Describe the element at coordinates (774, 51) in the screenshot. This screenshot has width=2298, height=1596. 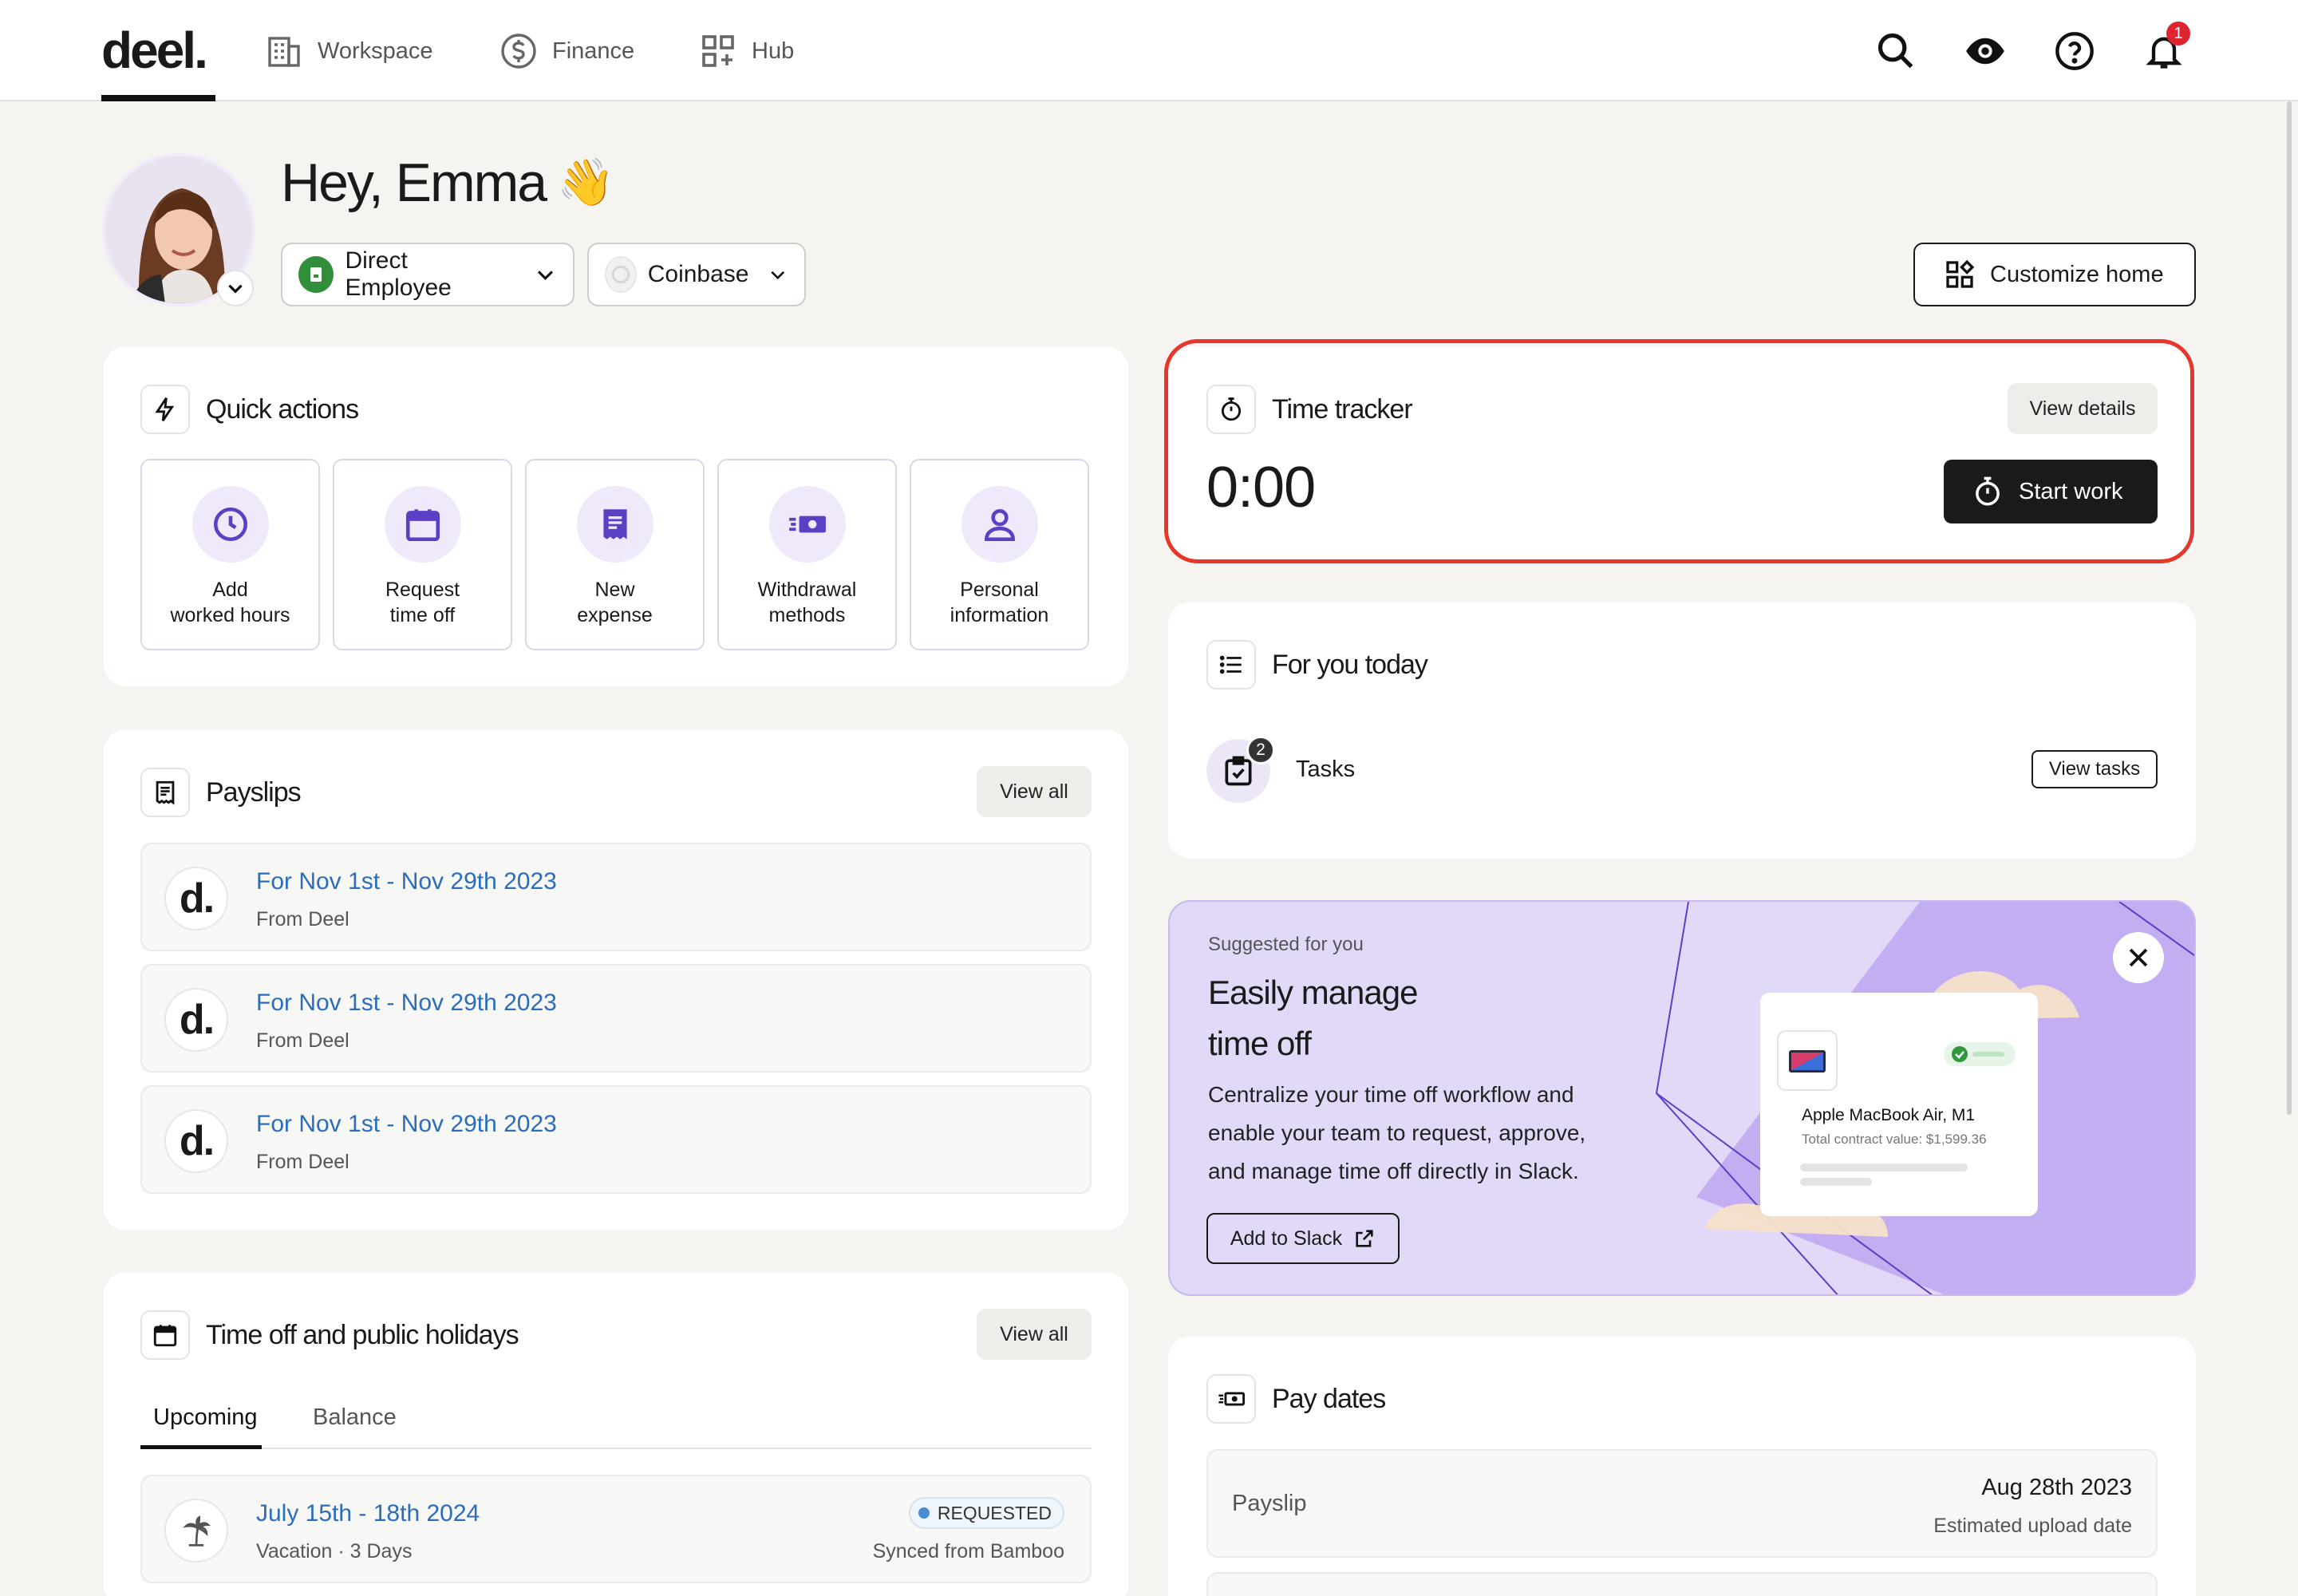
I see `nav-hub-label: Hub` at that location.